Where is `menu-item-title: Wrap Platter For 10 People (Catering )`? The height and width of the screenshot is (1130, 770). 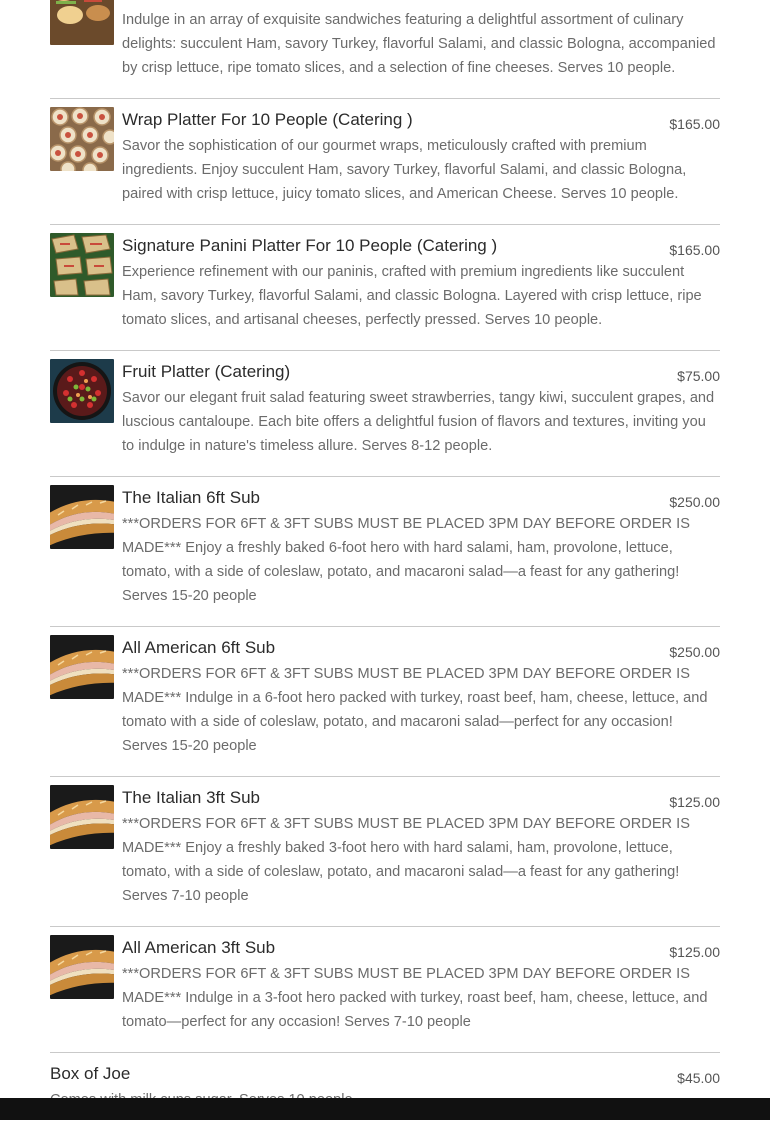
menu-item-title: Wrap Platter For 10 People (Catering ) is located at coordinates (267, 120).